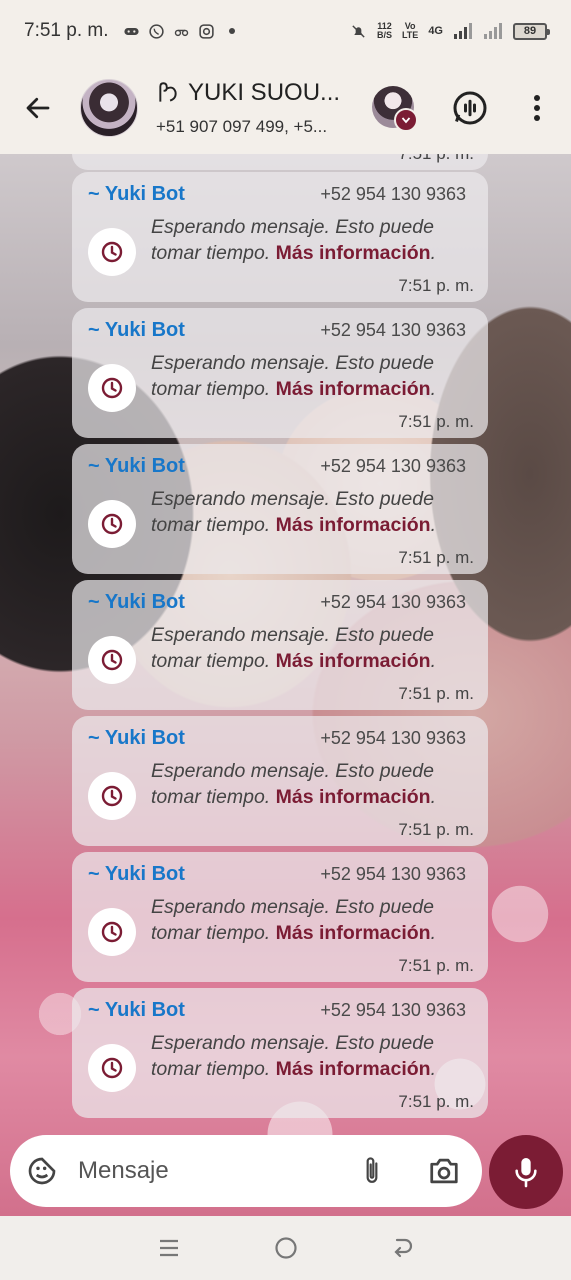 This screenshot has width=571, height=1280. I want to click on message-bubble-partial: 7:51 p. m., so click(280, 162).